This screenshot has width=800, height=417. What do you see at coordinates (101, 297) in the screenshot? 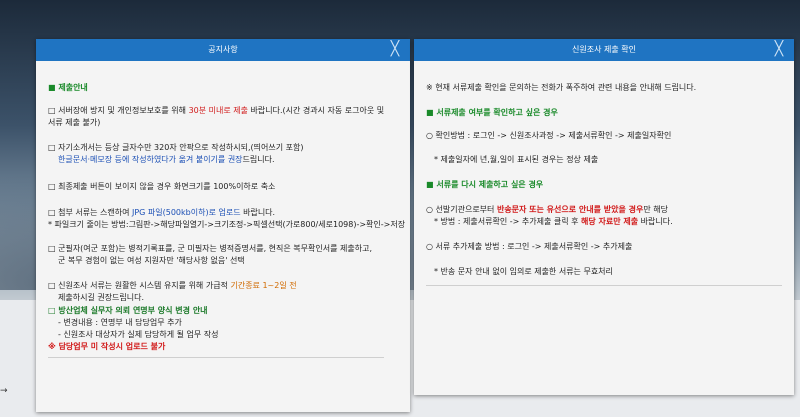
I see `notice-item-schedule-cont: 제출하시길 권장드립니다.` at bounding box center [101, 297].